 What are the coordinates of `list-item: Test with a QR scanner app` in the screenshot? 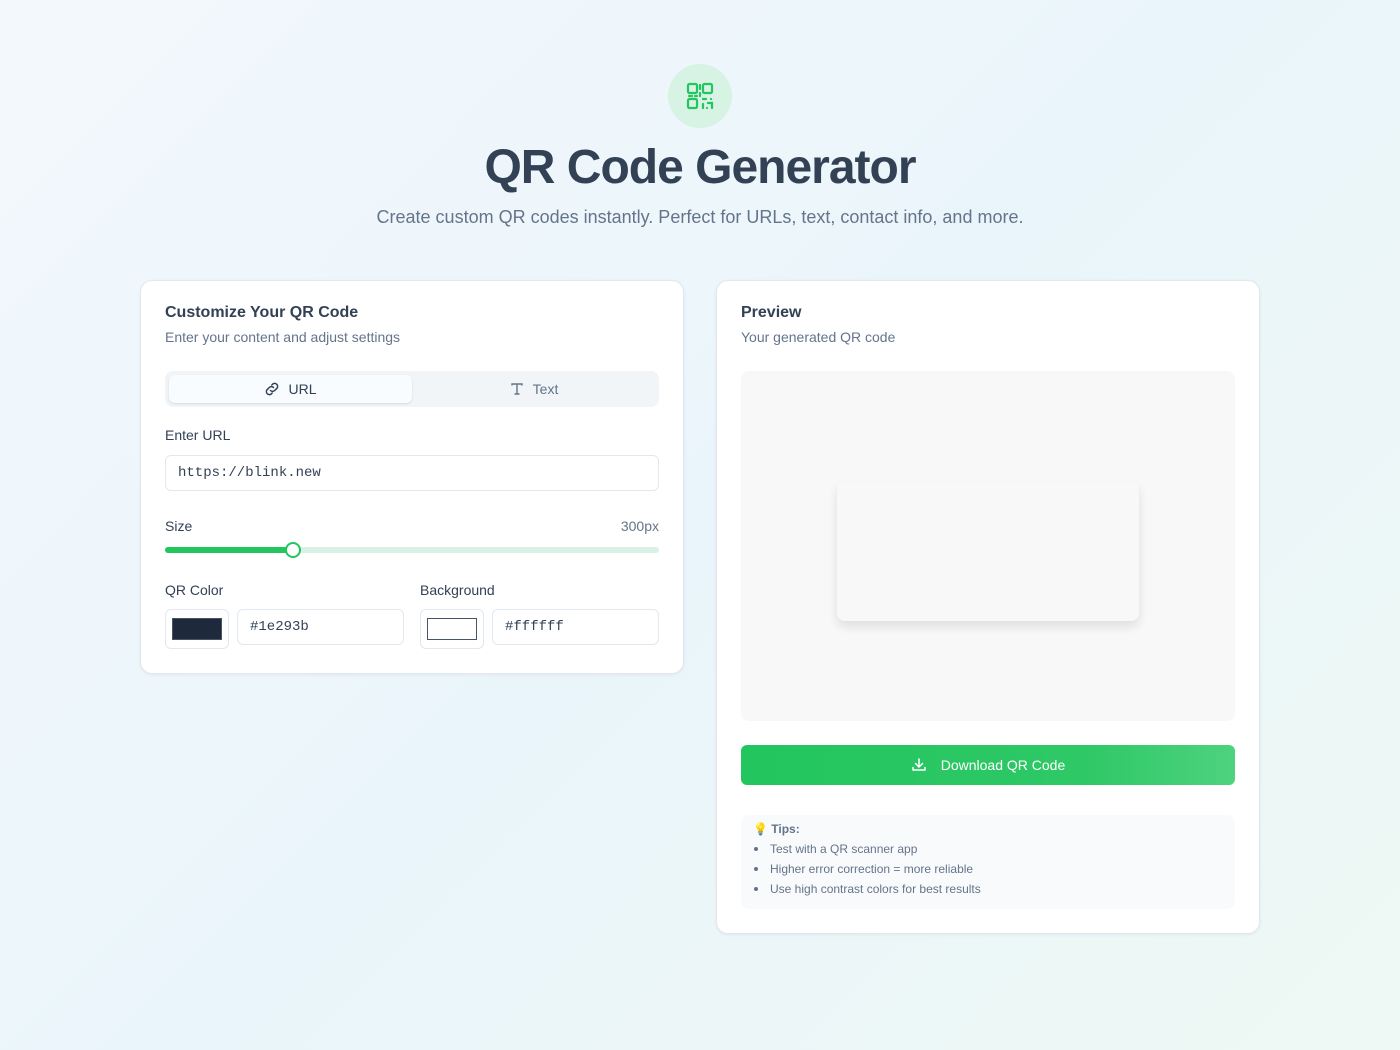 It's located at (988, 849).